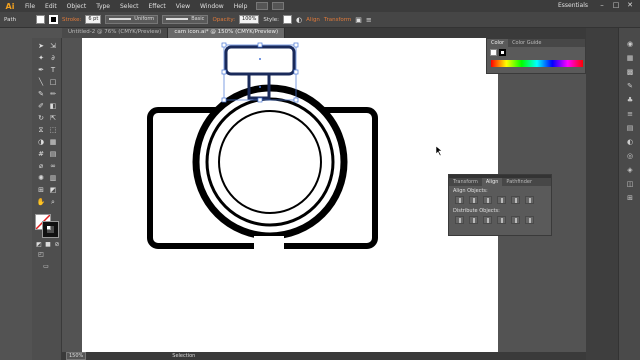  What do you see at coordinates (473, 200) in the screenshot?
I see `align-horizontal-center-icon` at bounding box center [473, 200].